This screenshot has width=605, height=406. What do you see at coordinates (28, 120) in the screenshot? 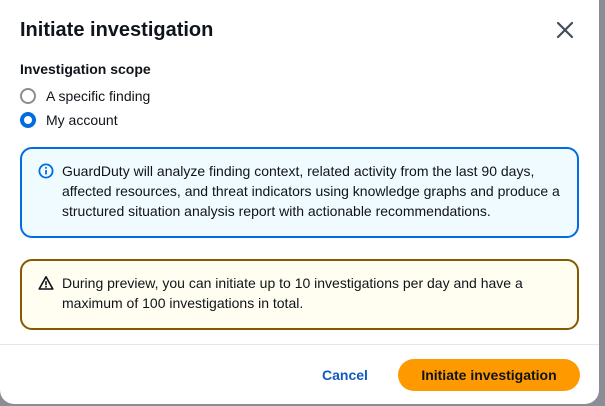
I see `radio-button-checked` at bounding box center [28, 120].